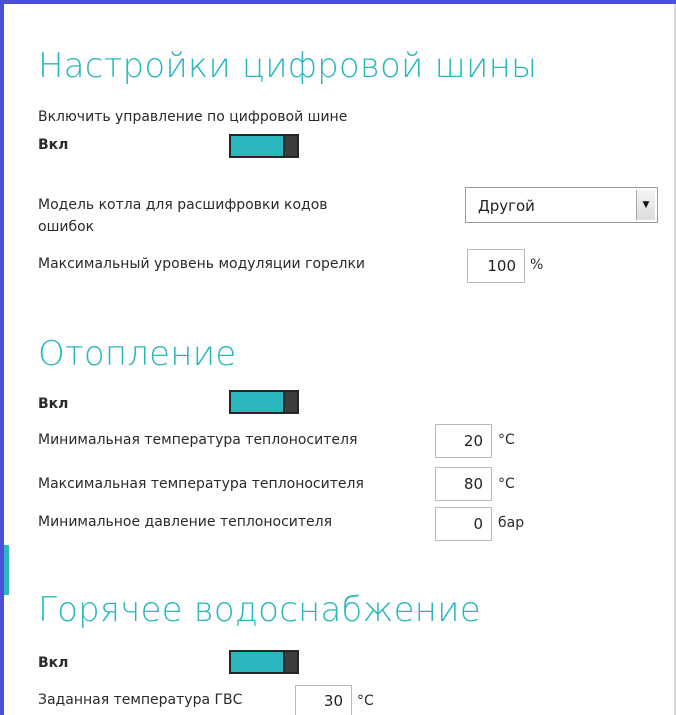 The width and height of the screenshot is (676, 715). Describe the element at coordinates (496, 266) in the screenshot. I see `modulation-input` at that location.